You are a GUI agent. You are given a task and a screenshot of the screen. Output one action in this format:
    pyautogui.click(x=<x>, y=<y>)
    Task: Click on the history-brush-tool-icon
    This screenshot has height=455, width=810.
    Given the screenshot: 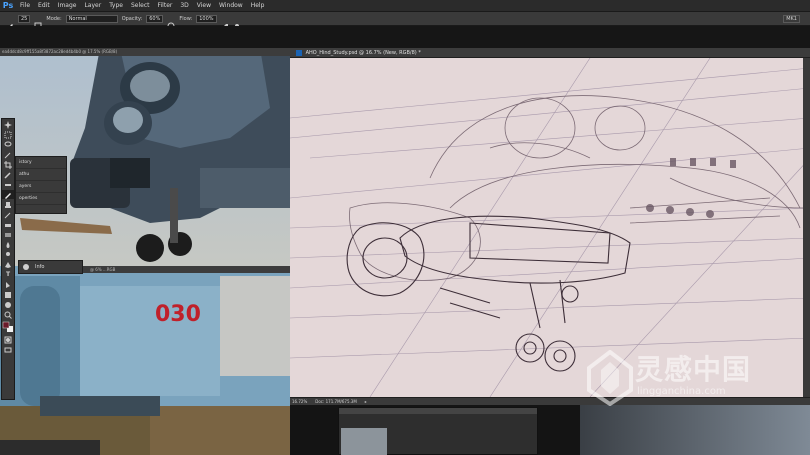 What is the action you would take?
    pyautogui.click(x=8, y=214)
    